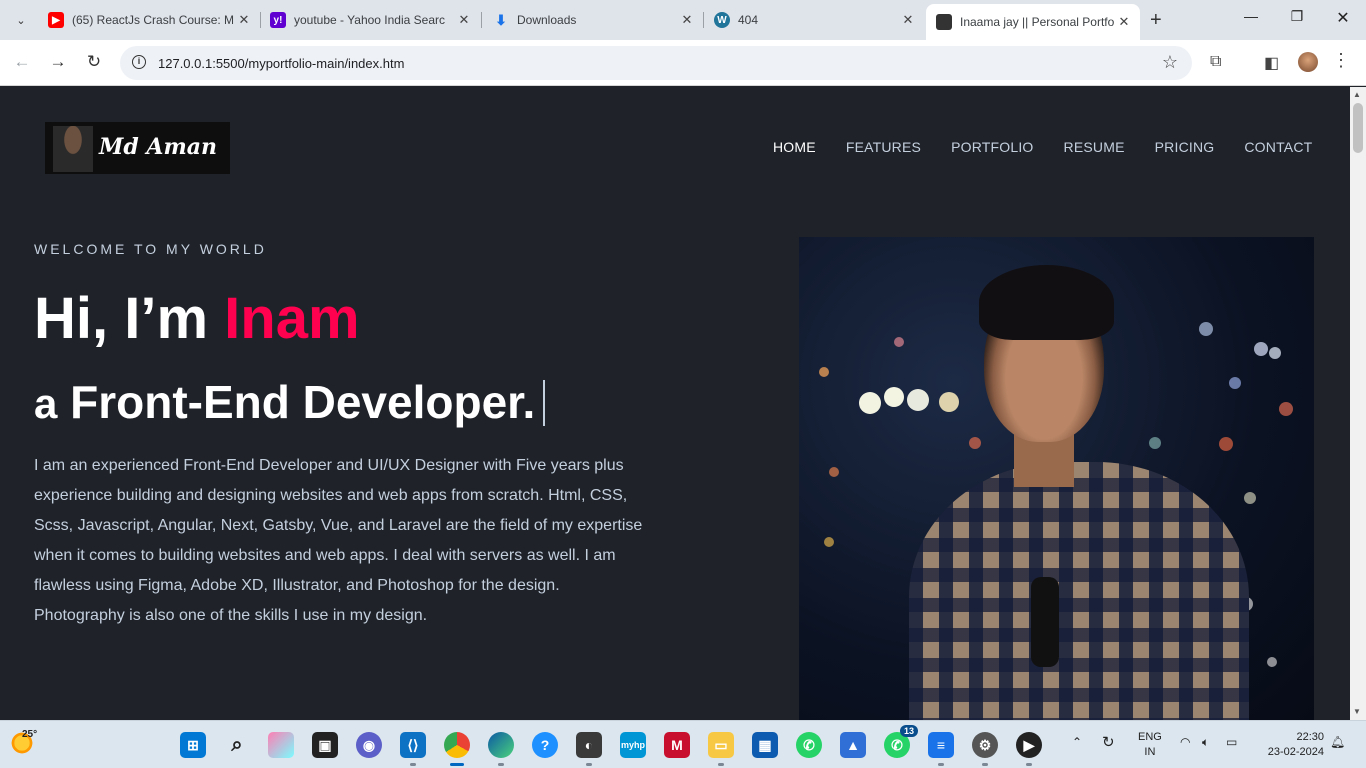 The image size is (1366, 768). What do you see at coordinates (1358, 128) in the screenshot?
I see `scrollbar-thumb` at bounding box center [1358, 128].